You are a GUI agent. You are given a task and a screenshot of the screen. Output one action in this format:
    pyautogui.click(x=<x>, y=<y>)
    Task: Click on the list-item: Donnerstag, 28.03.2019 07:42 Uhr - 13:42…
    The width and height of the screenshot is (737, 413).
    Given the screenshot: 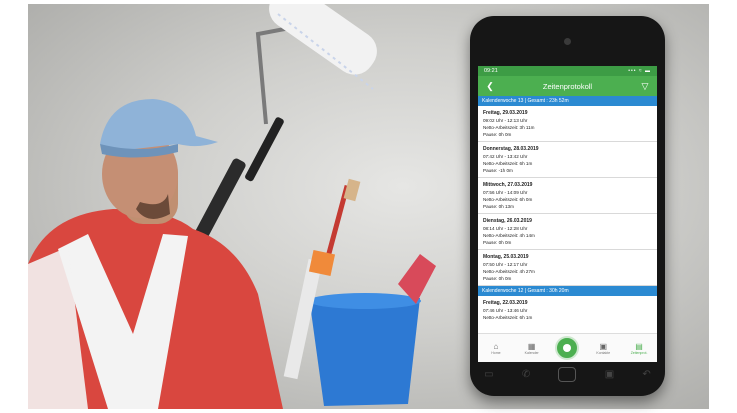 What is the action you would take?
    pyautogui.click(x=567, y=160)
    